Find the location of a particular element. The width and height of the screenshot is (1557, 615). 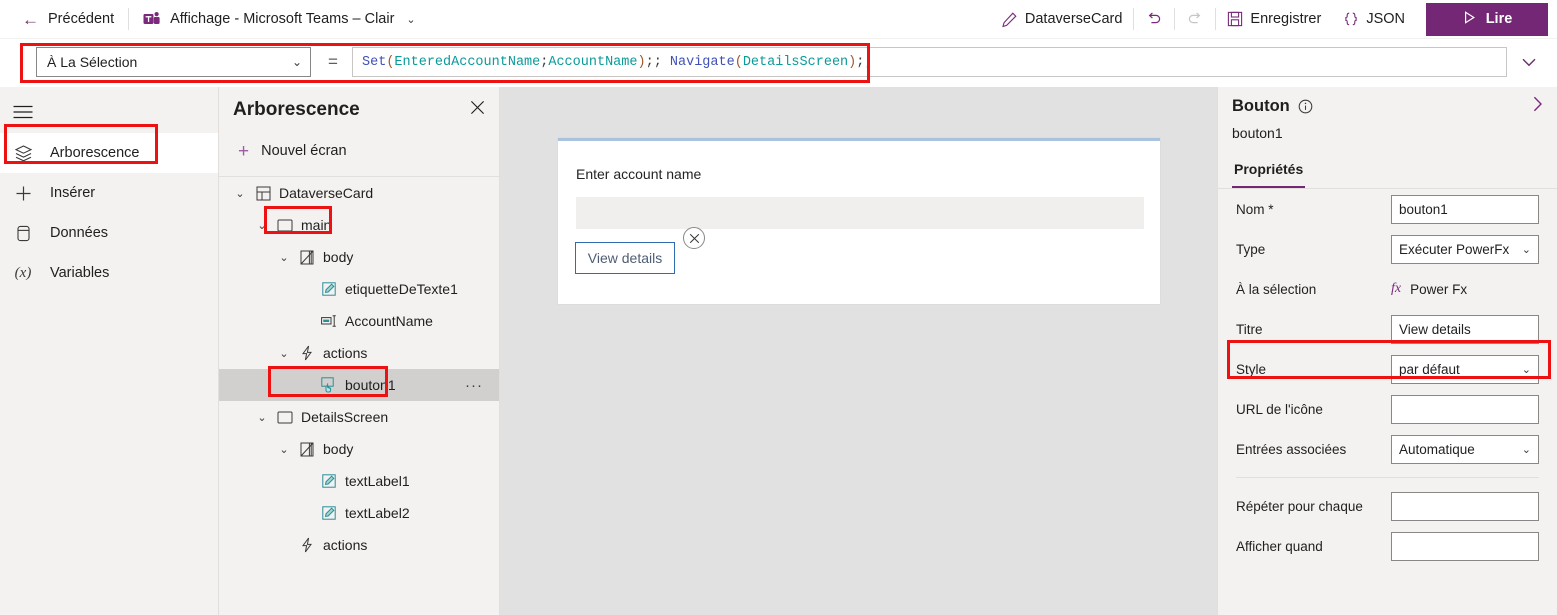

formula-token: ( is located at coordinates (738, 62).